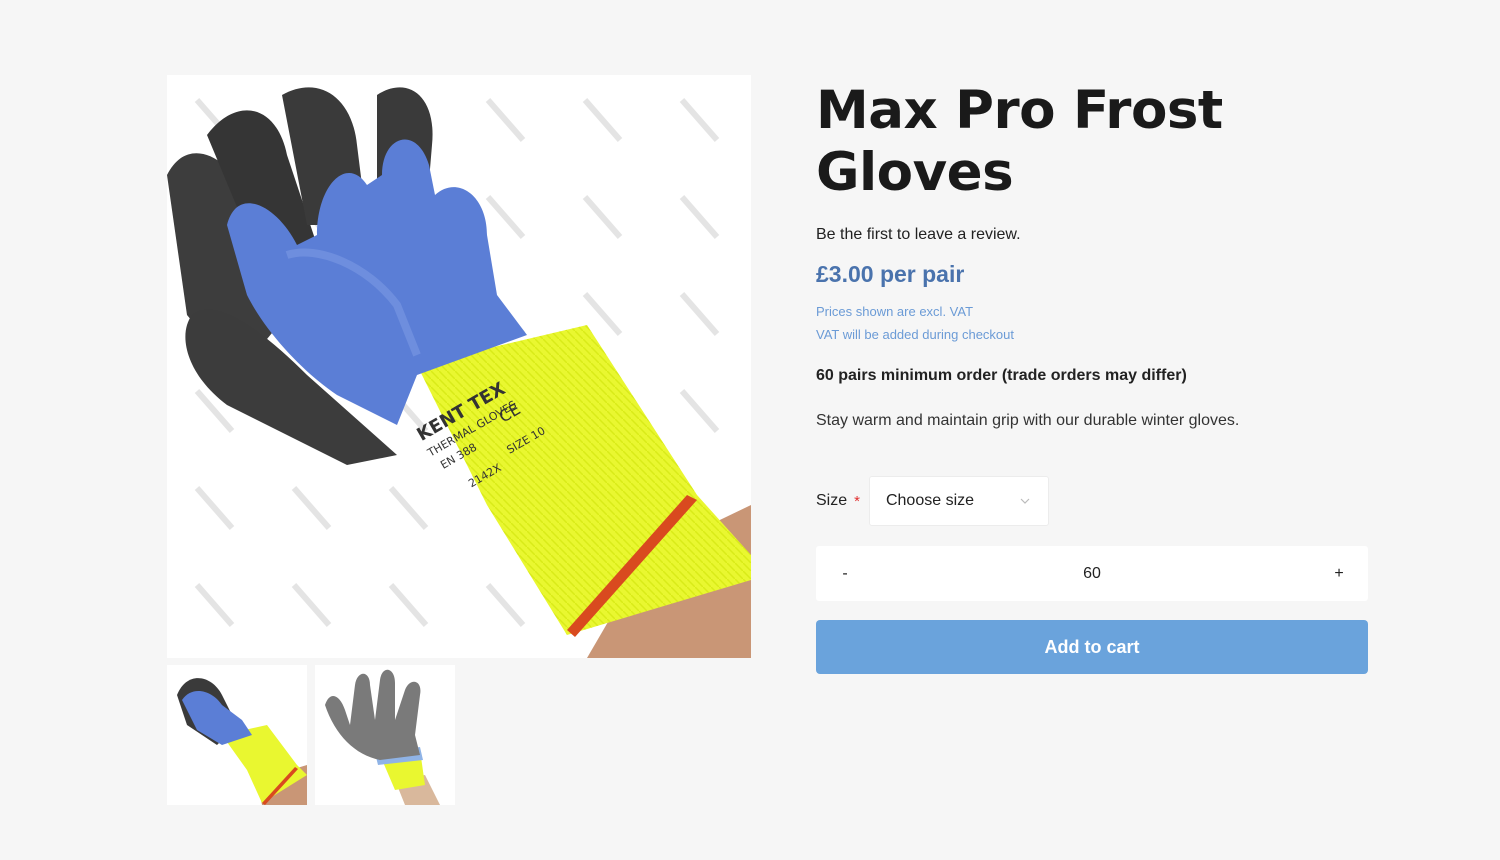 The width and height of the screenshot is (1500, 860). I want to click on chevron-down-icon, so click(1025, 501).